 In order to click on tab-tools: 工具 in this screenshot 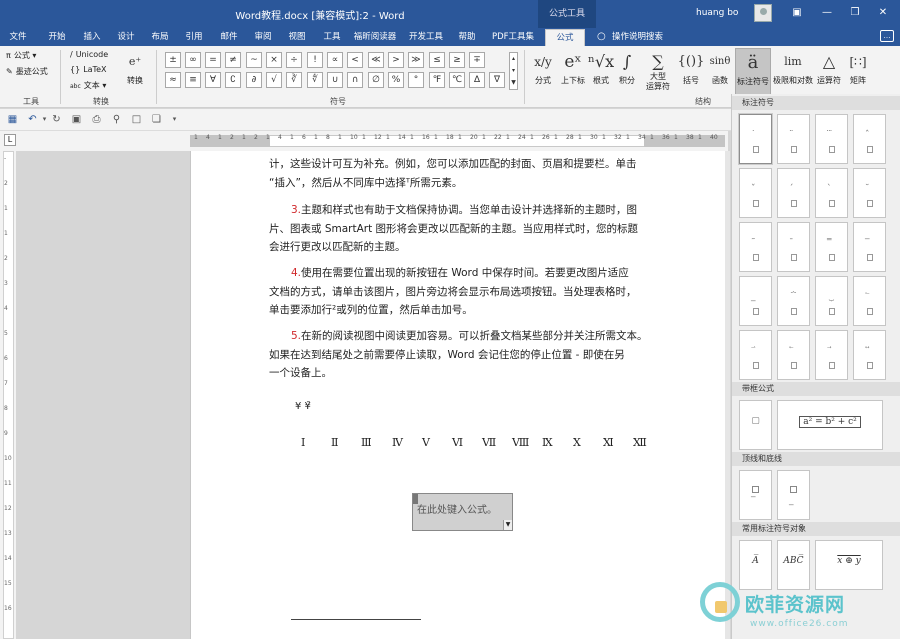, I will do `click(332, 37)`.